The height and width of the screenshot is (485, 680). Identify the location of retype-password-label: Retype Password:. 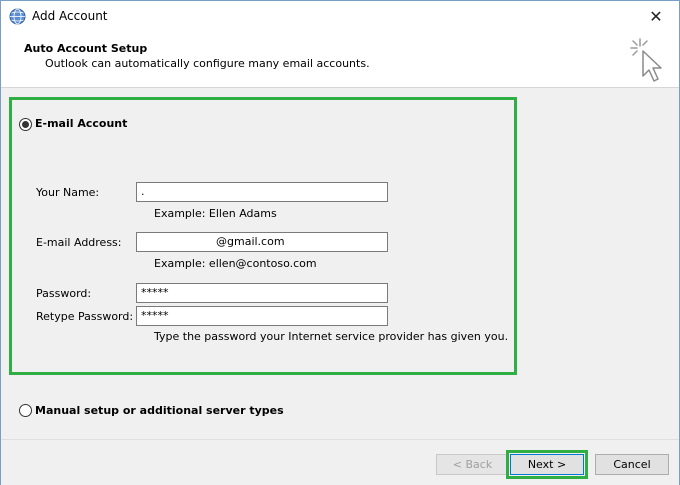
(85, 316).